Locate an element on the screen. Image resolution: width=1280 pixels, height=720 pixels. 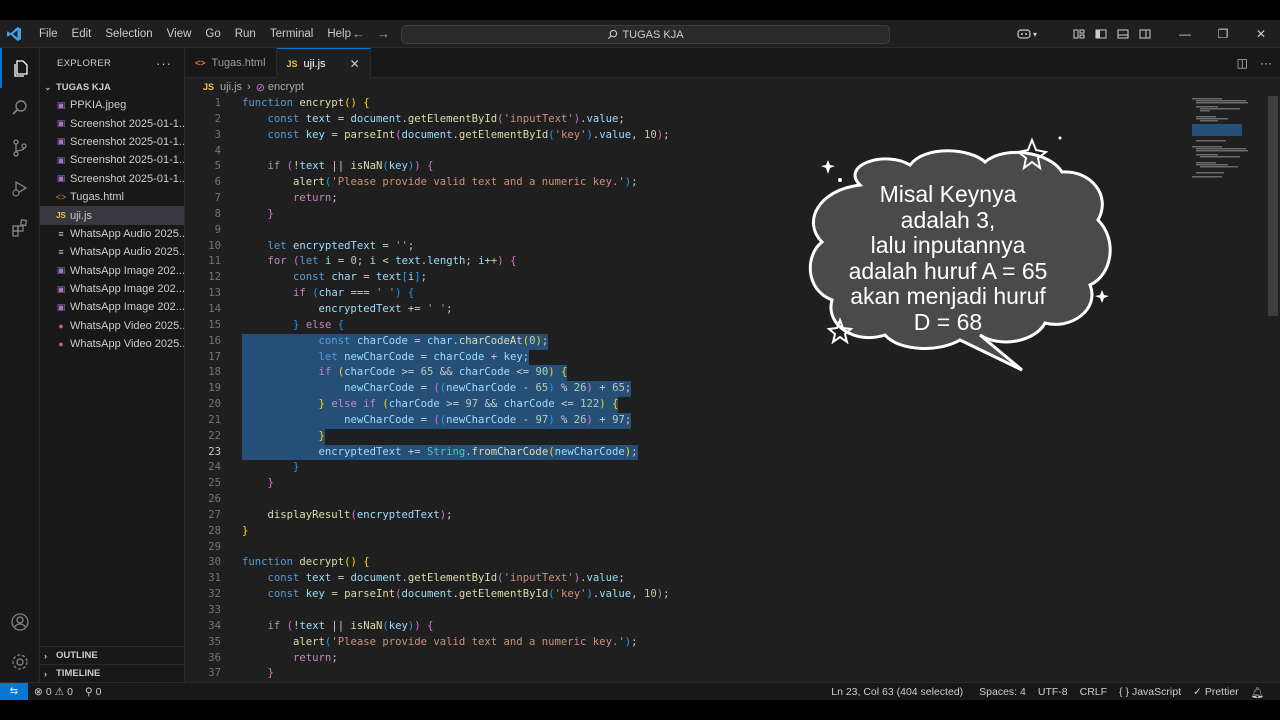
encoding: UTF-8 is located at coordinates (1053, 692).